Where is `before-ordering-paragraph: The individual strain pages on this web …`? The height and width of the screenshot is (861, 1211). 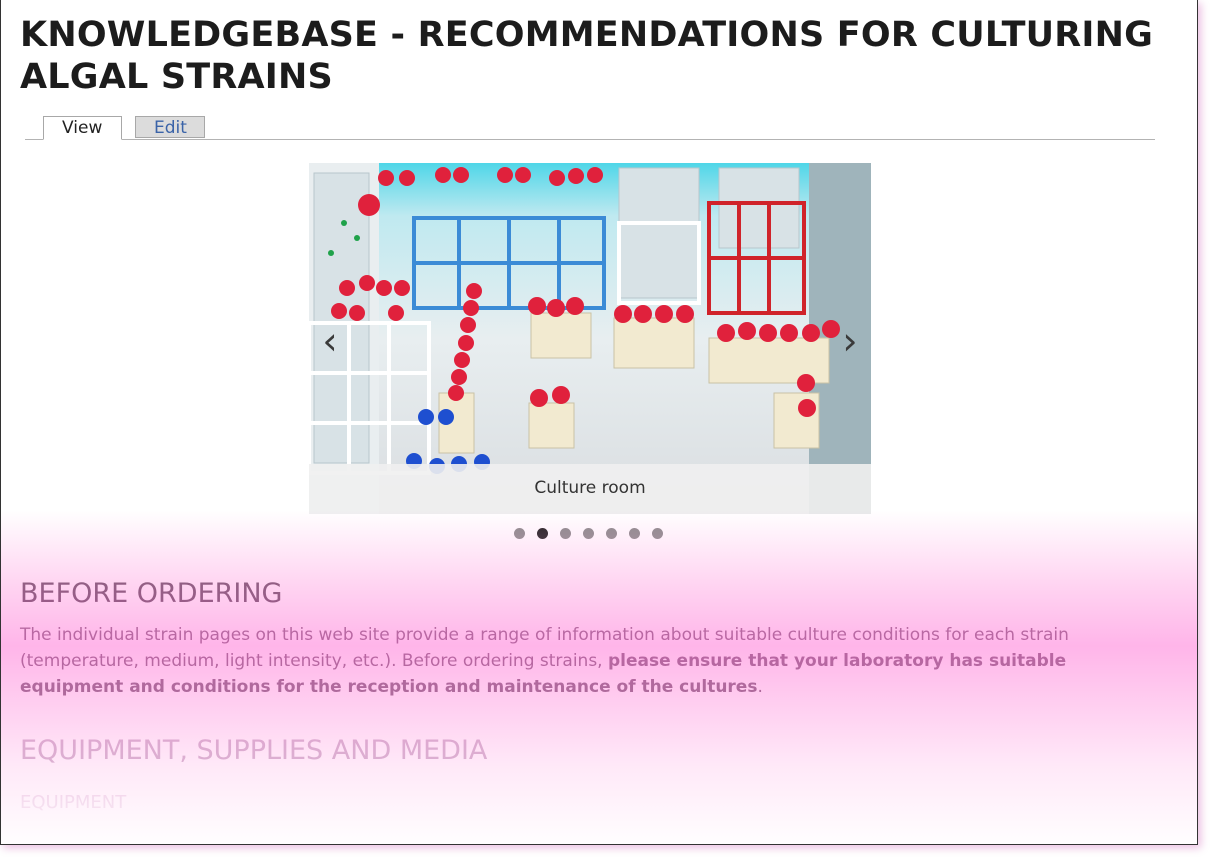 before-ordering-paragraph: The individual strain pages on this web … is located at coordinates (595, 661).